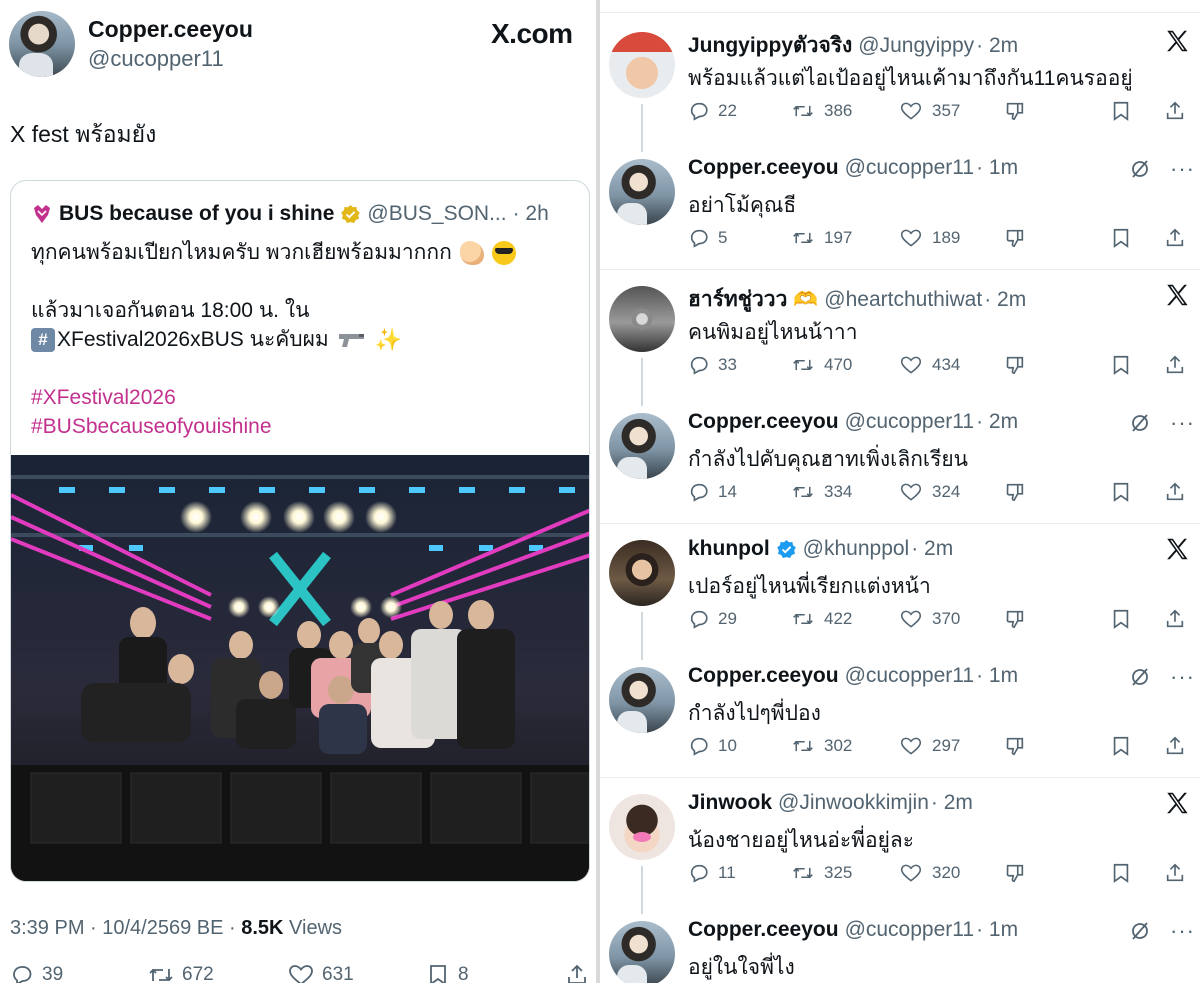  What do you see at coordinates (125, 928) in the screenshot?
I see `post-timestamp: 3:39 PM · 10/4/2569 BE ·` at bounding box center [125, 928].